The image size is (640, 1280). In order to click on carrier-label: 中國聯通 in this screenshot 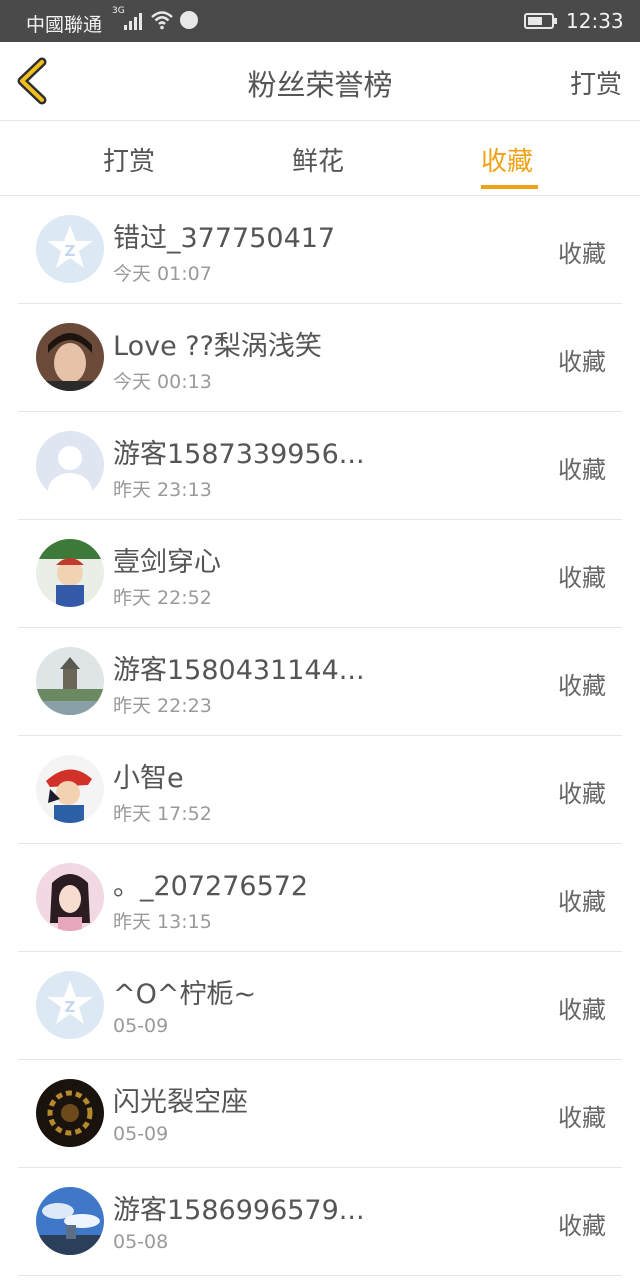, I will do `click(64, 25)`.